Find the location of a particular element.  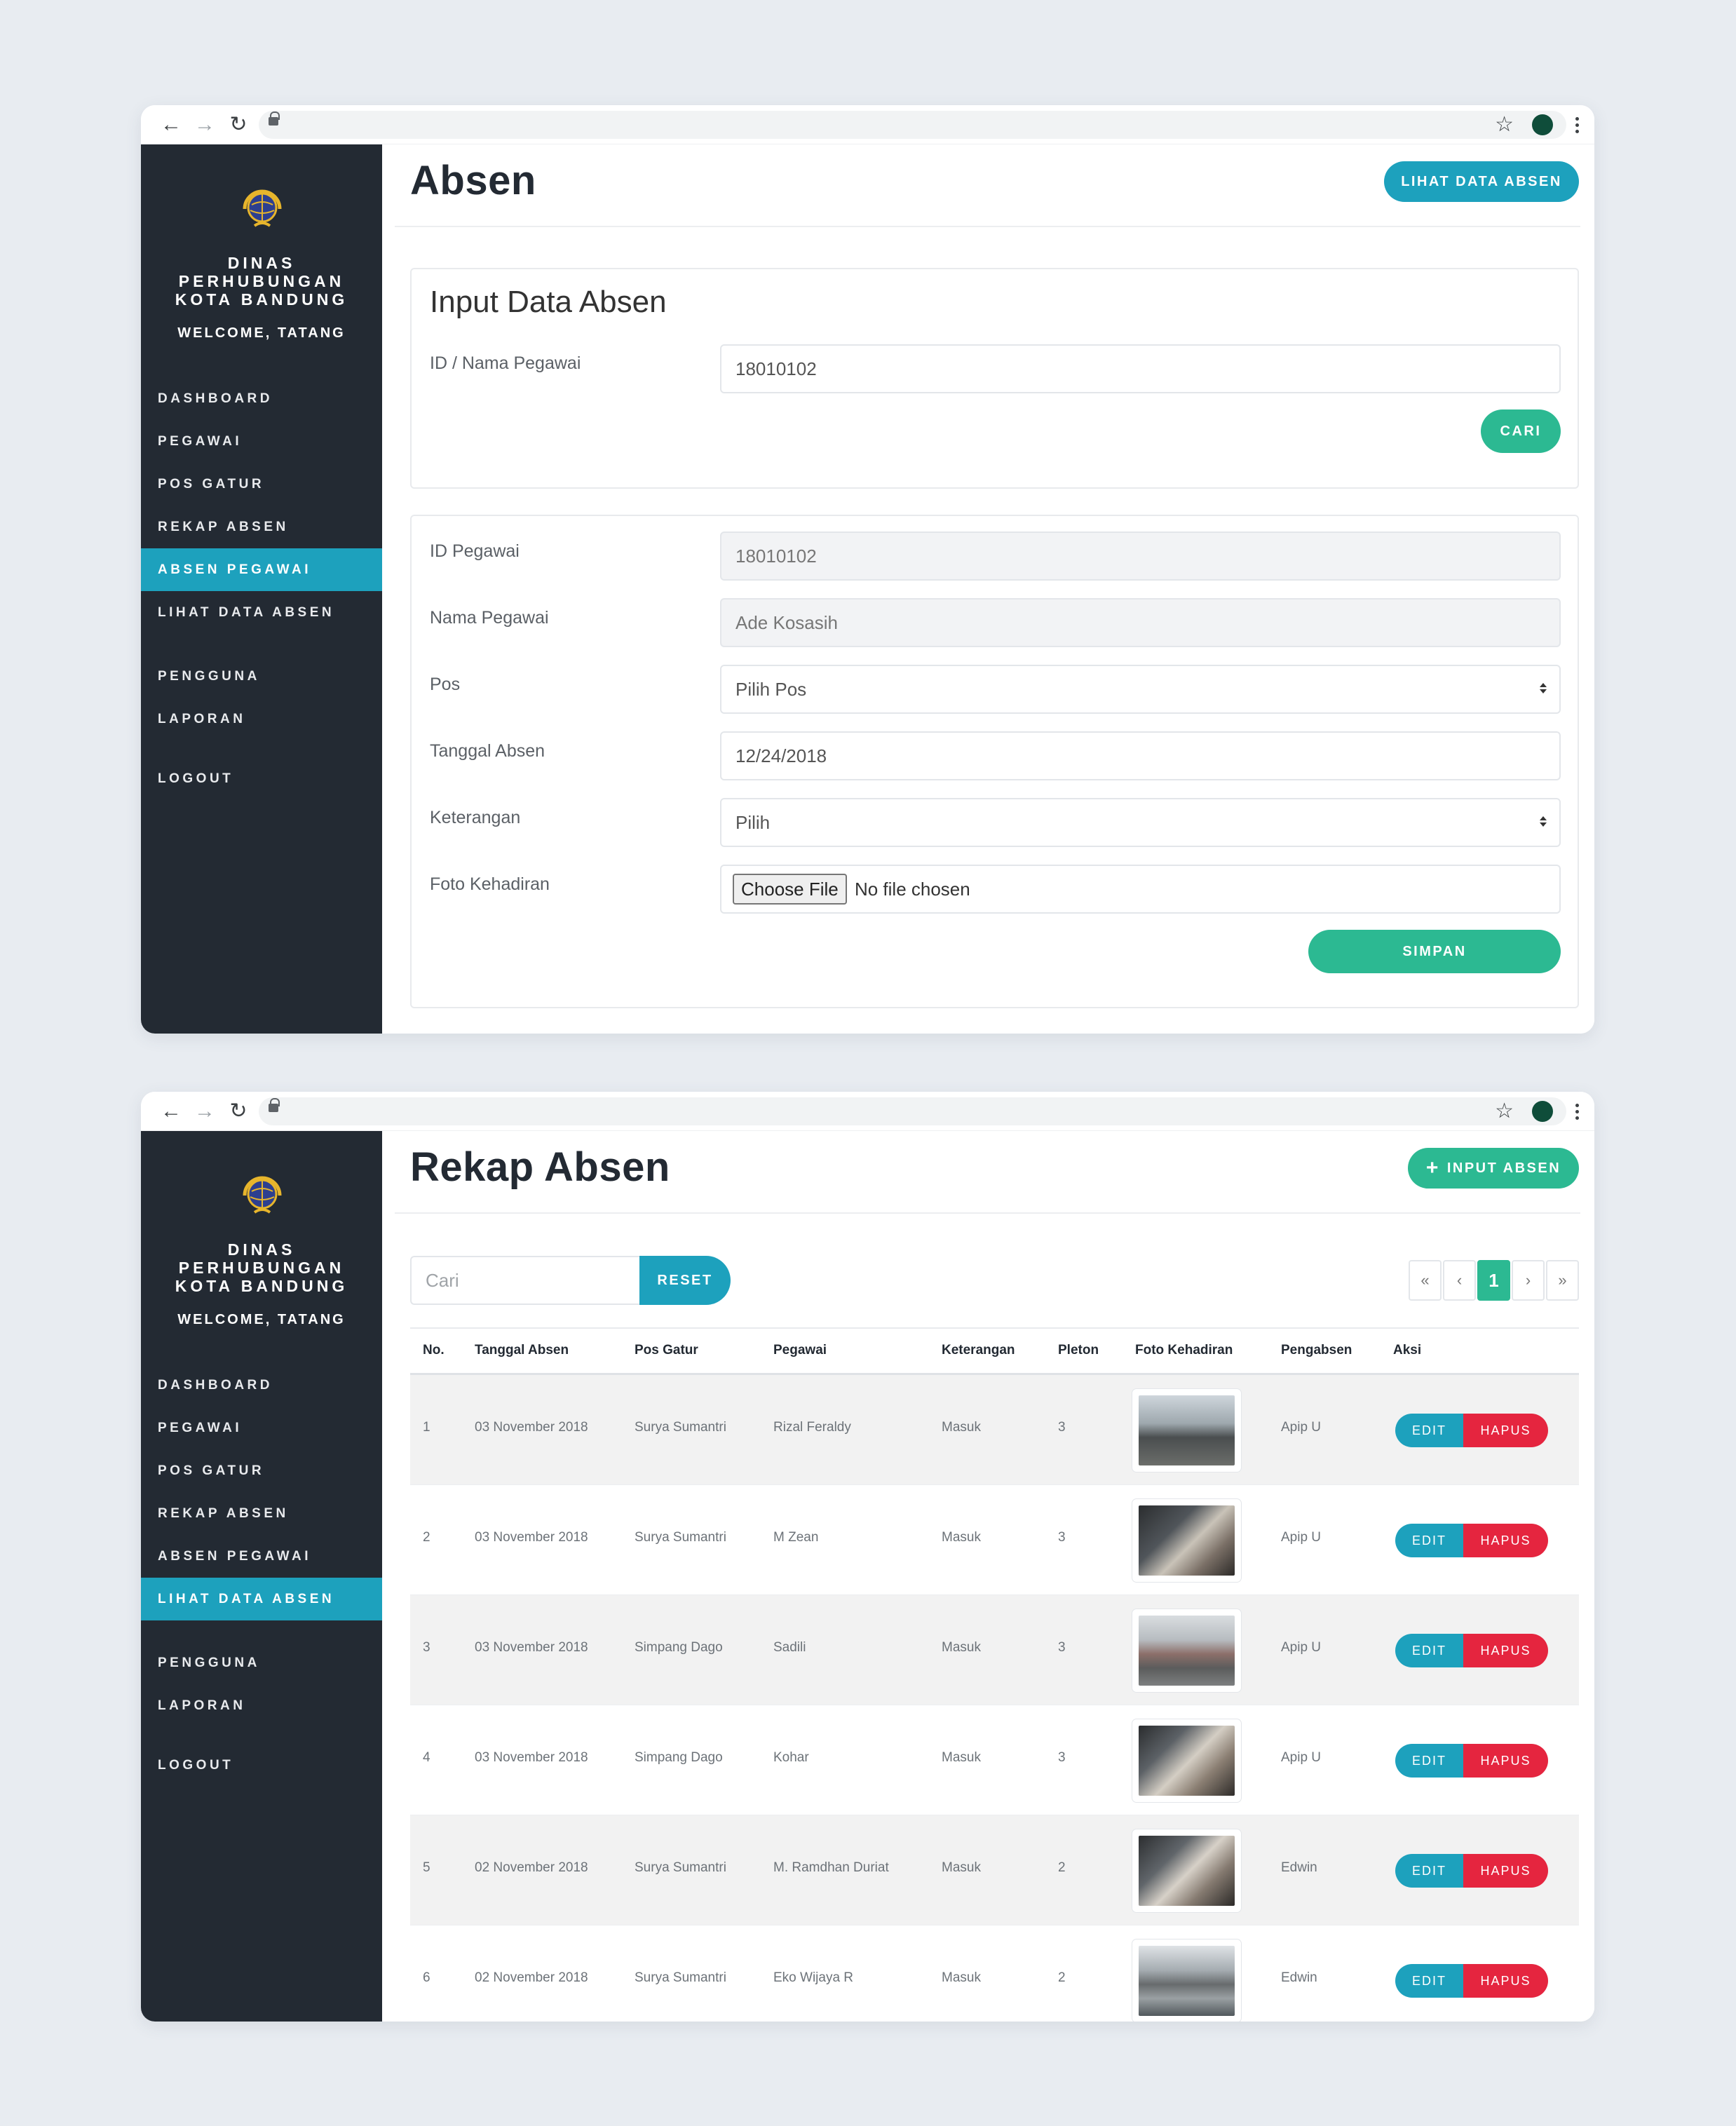

simpan-button: SIMPAN is located at coordinates (1434, 952).